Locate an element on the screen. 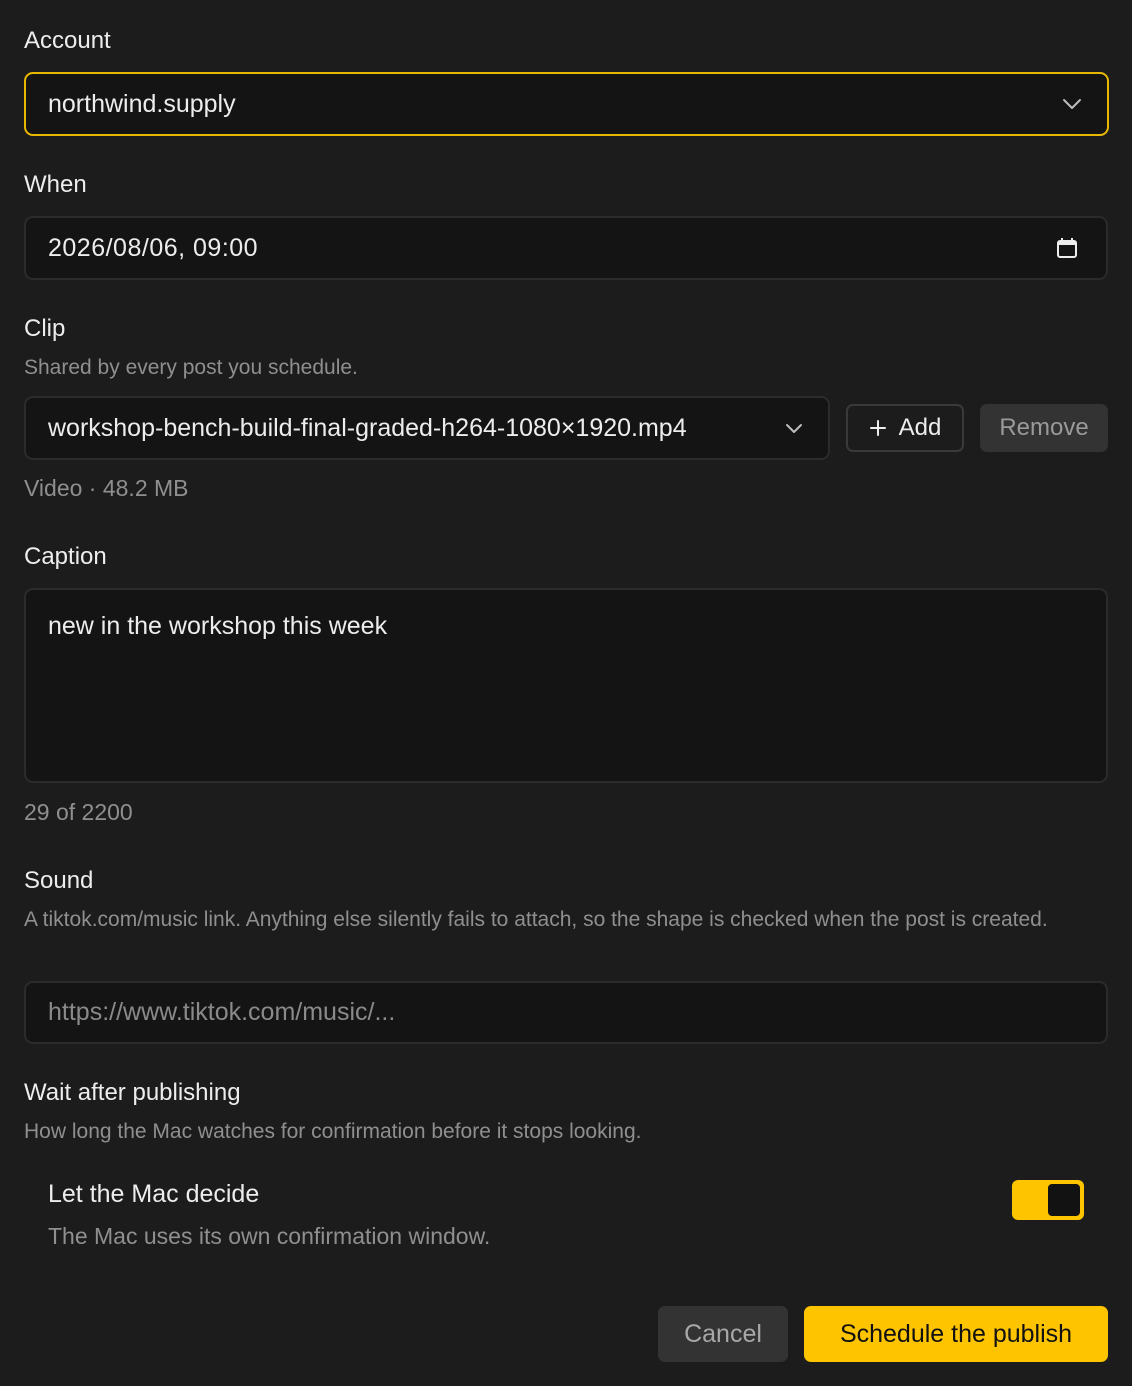 This screenshot has height=1386, width=1132. cancel-label: Cancel is located at coordinates (723, 1333).